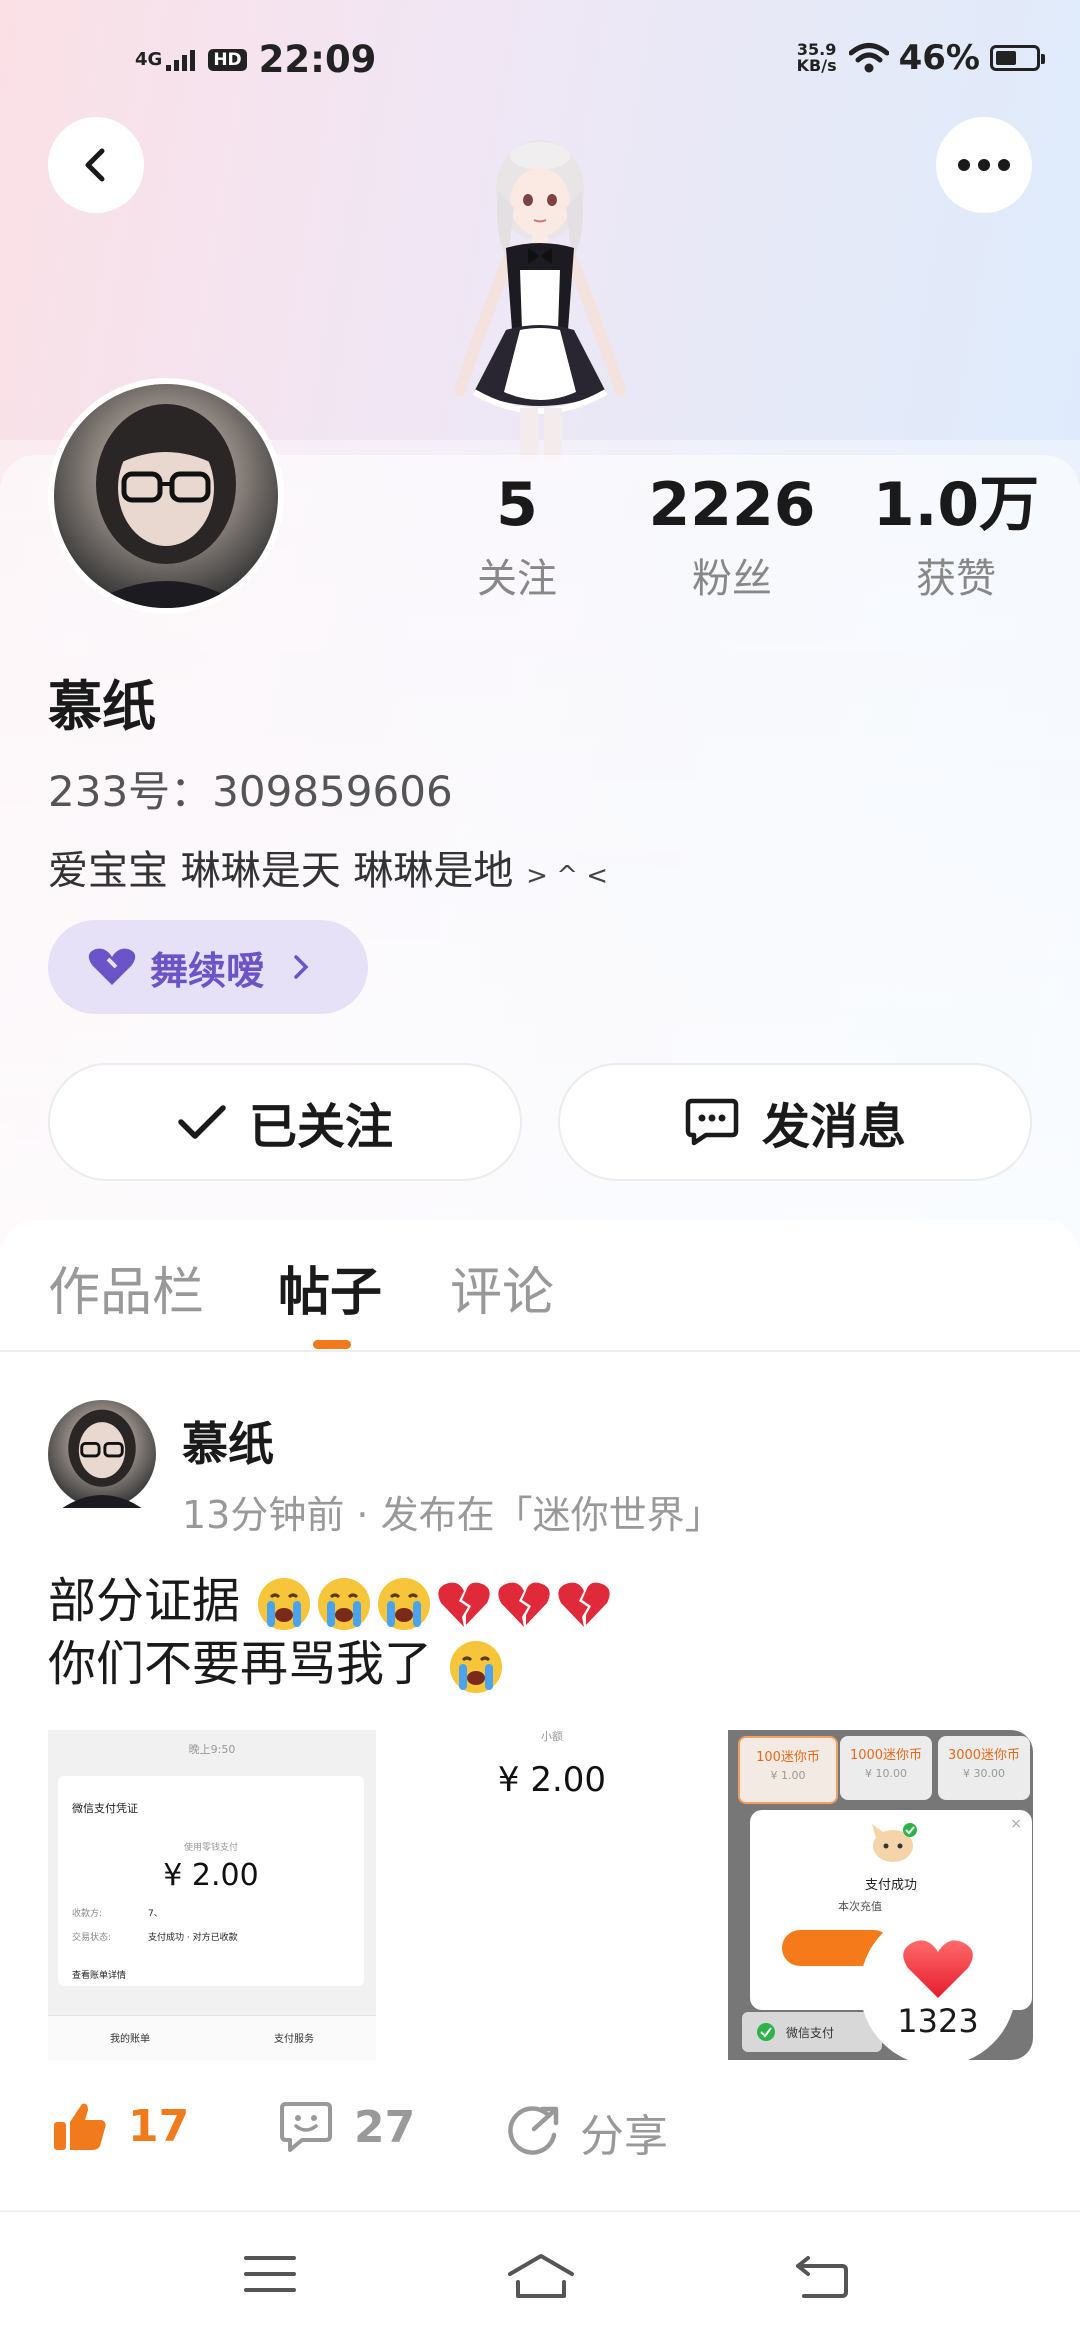 The width and height of the screenshot is (1080, 2340). Describe the element at coordinates (301, 967) in the screenshot. I see `chevron-right-icon` at that location.